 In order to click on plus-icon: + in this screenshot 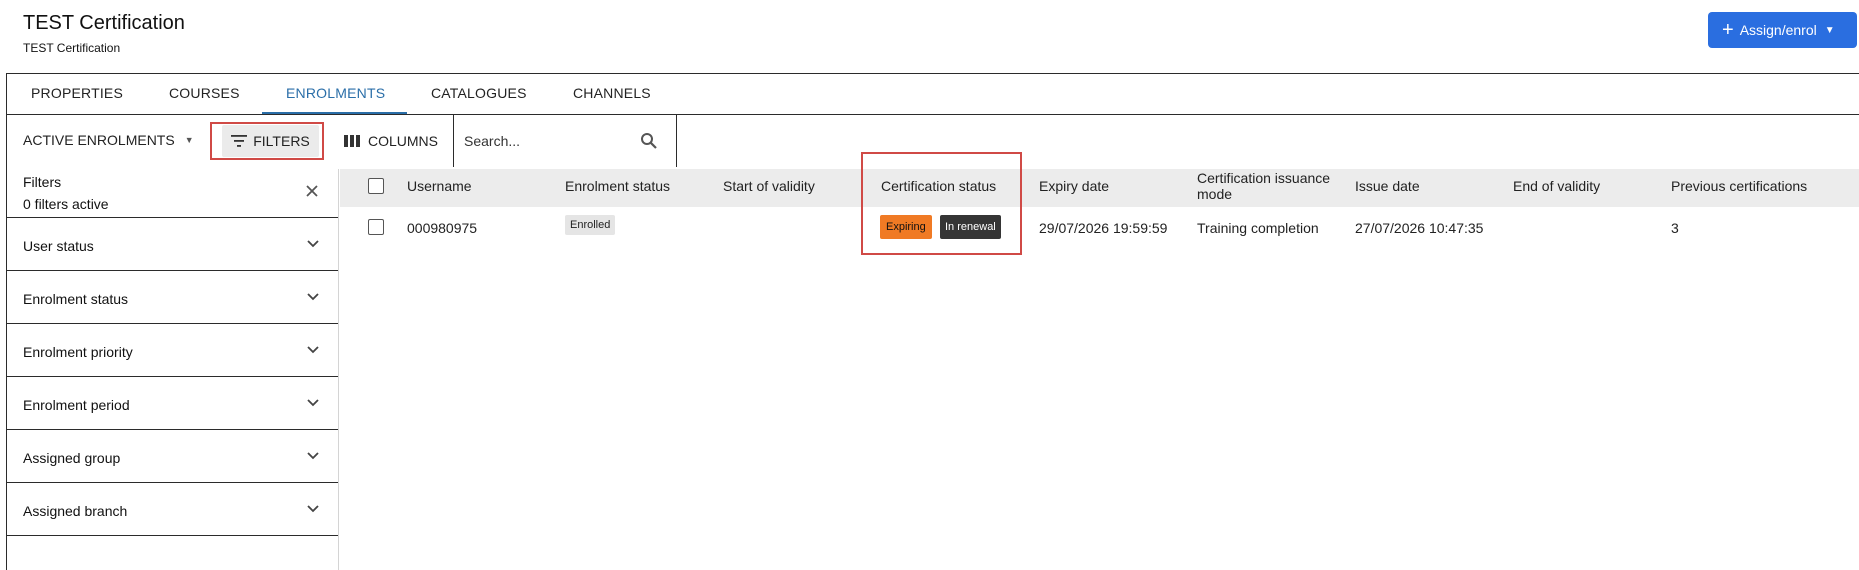, I will do `click(1728, 30)`.